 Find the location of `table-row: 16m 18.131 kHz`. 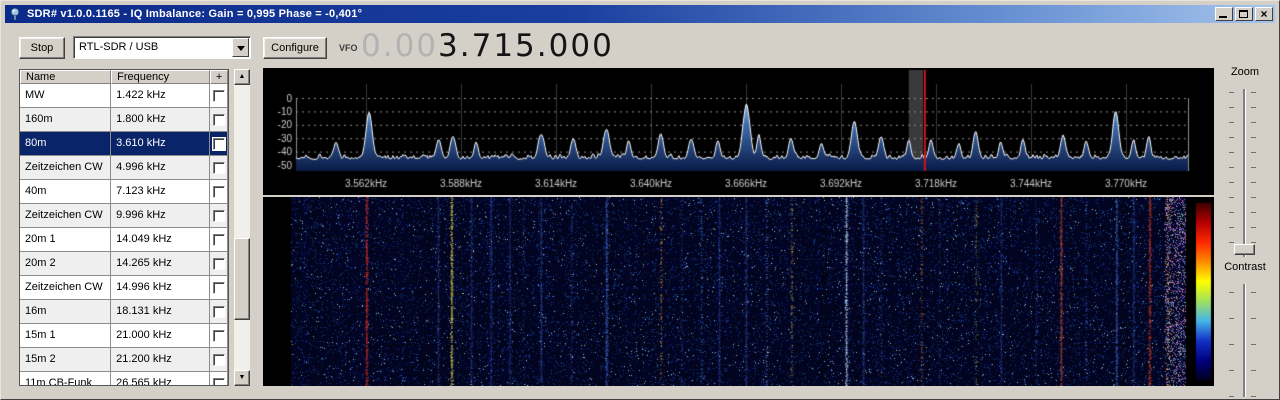

table-row: 16m 18.131 kHz is located at coordinates (124, 312).